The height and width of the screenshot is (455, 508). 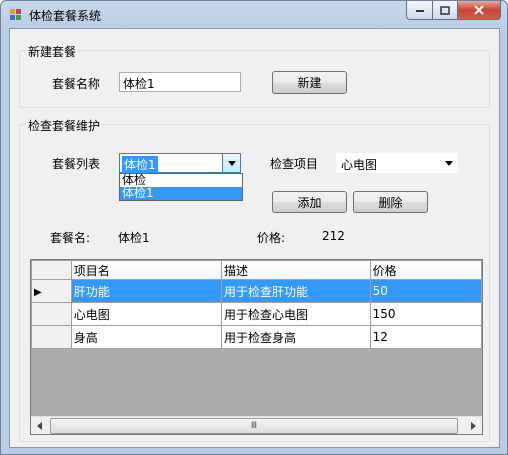 I want to click on package-list-value: 体检1, so click(x=140, y=164).